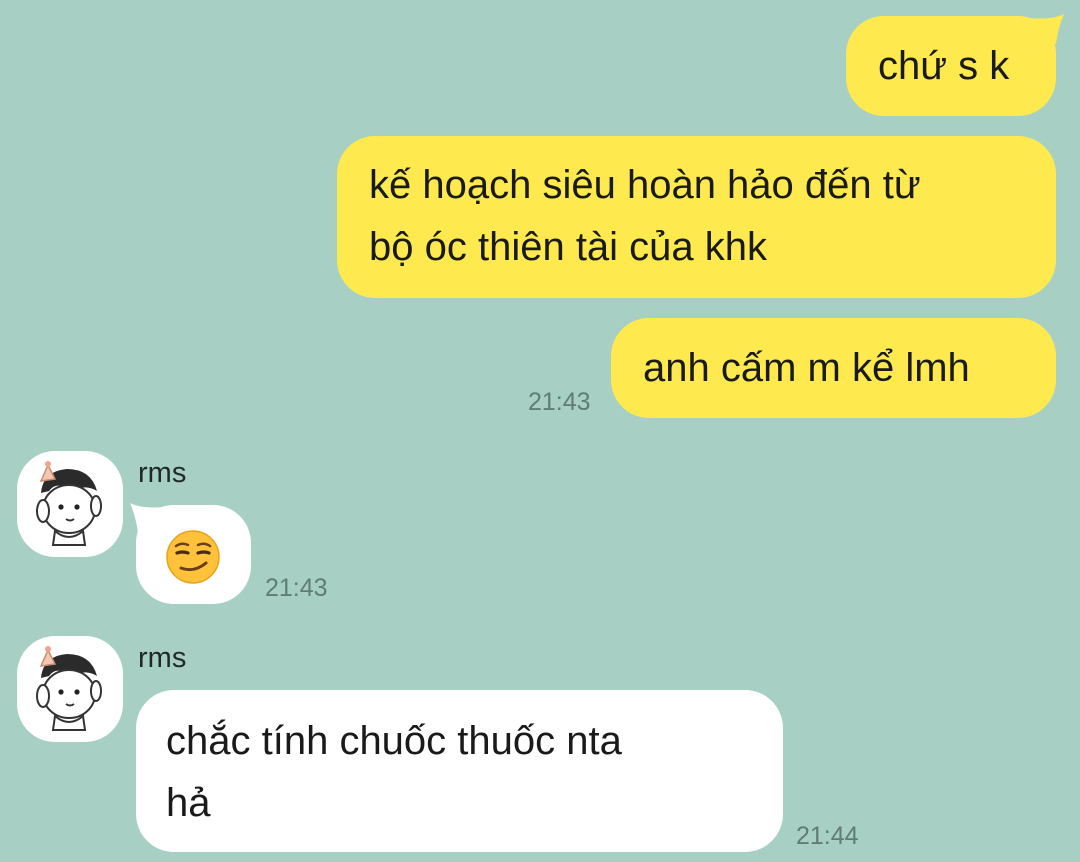  Describe the element at coordinates (568, 247) in the screenshot. I see `message-text-line: bộ óc thiên tài của khk` at that location.